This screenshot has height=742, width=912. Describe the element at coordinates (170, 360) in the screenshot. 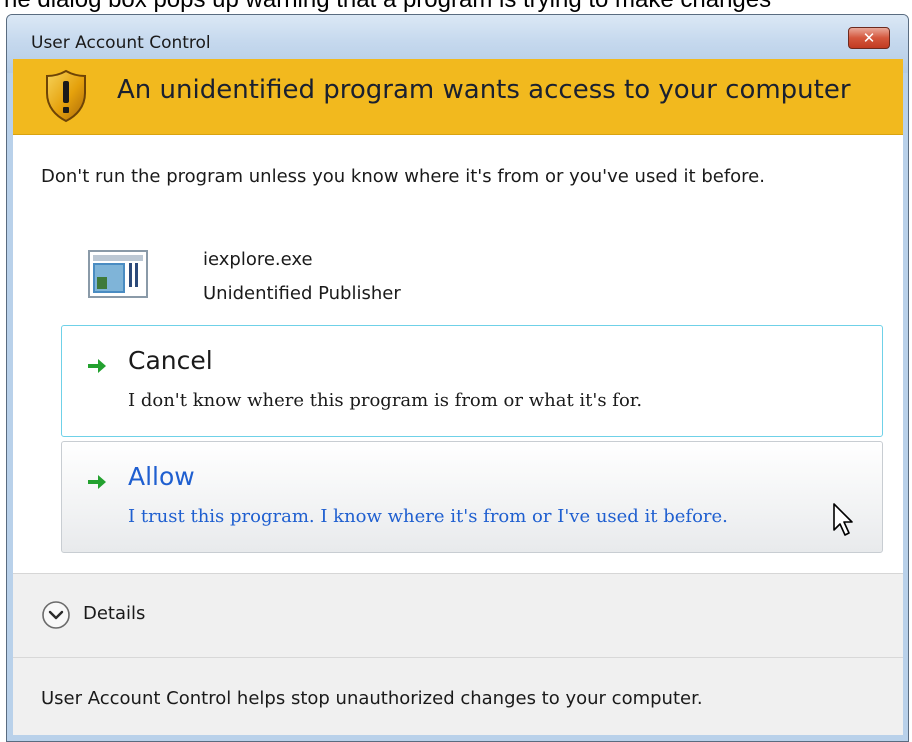

I see `cancel-title: Cancel` at that location.